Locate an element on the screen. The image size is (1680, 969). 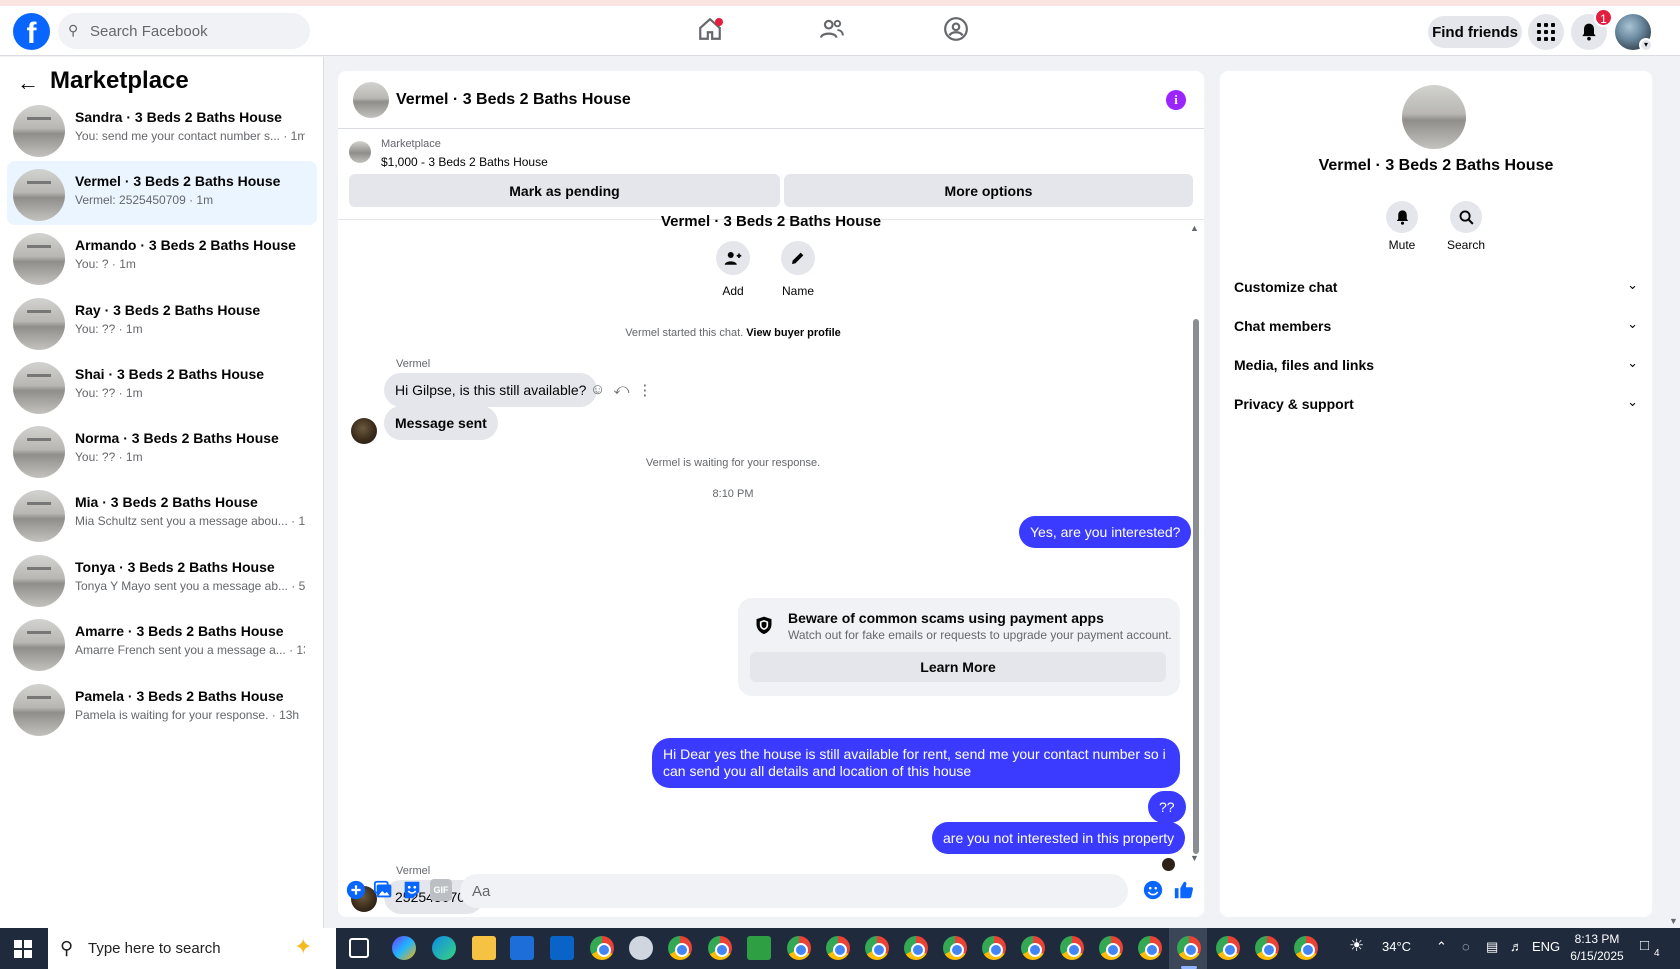
search-in-chat-button is located at coordinates (1466, 217).